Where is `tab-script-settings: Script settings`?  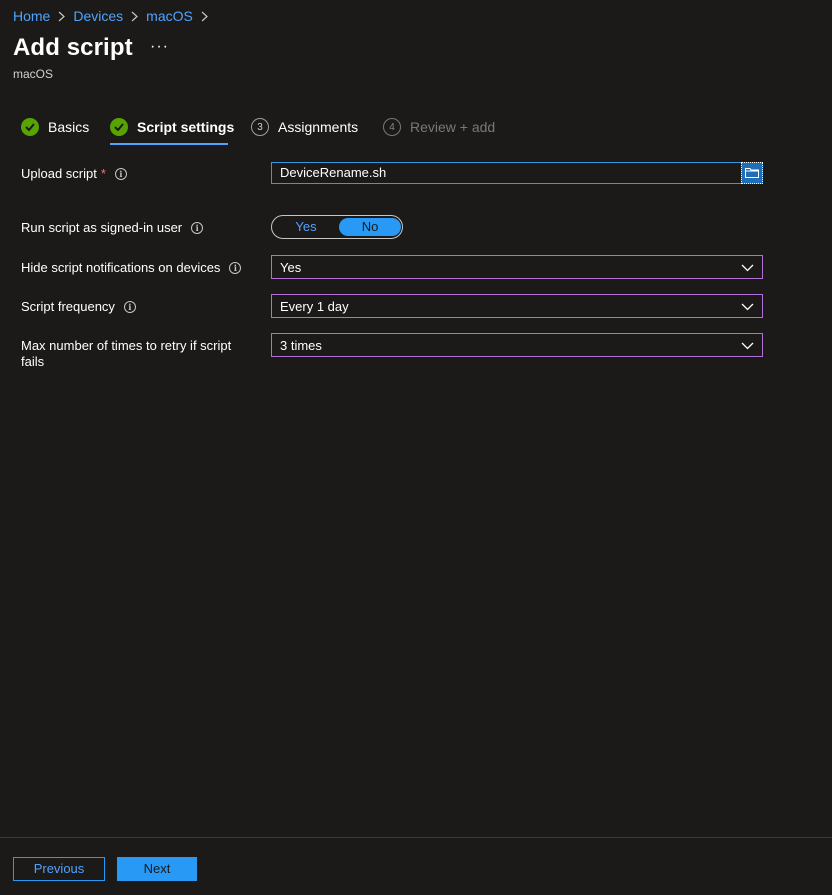 tab-script-settings: Script settings is located at coordinates (172, 127).